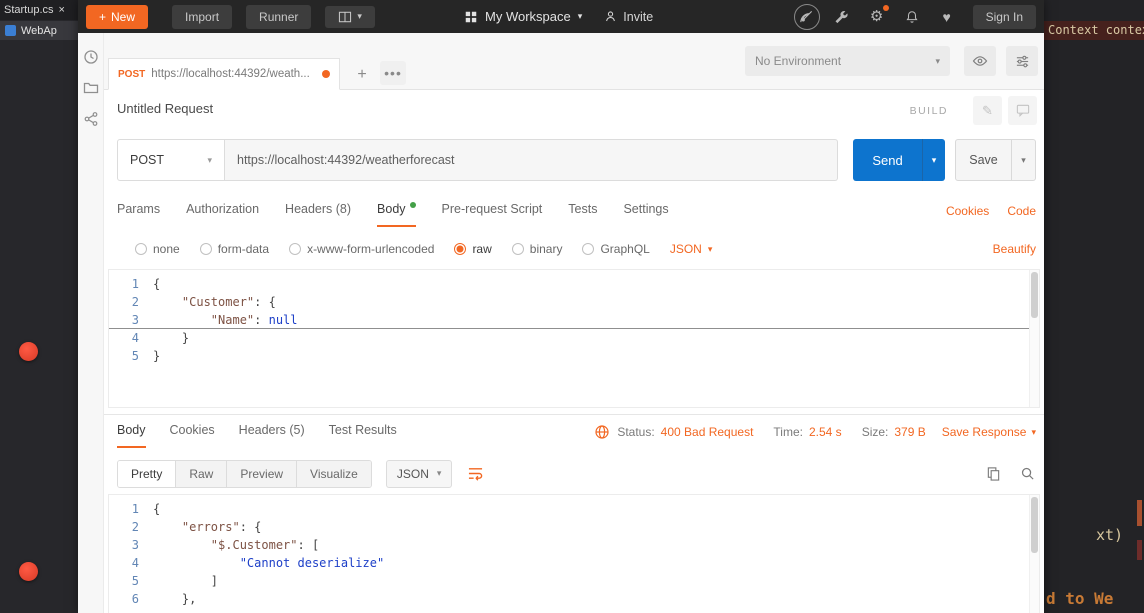 Image resolution: width=1144 pixels, height=613 pixels. What do you see at coordinates (983, 160) in the screenshot?
I see `save-button: Save` at bounding box center [983, 160].